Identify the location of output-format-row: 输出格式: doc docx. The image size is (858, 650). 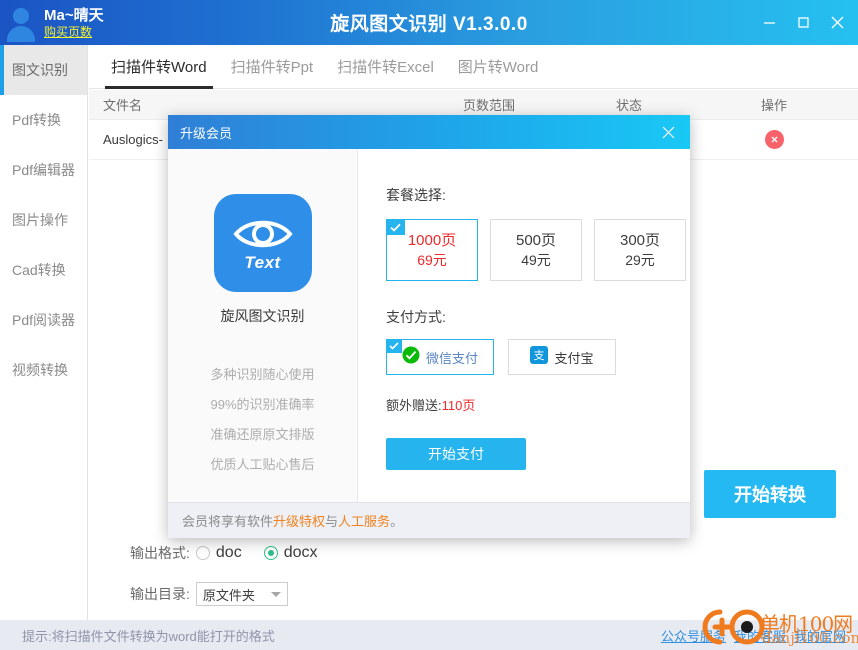
(231, 553).